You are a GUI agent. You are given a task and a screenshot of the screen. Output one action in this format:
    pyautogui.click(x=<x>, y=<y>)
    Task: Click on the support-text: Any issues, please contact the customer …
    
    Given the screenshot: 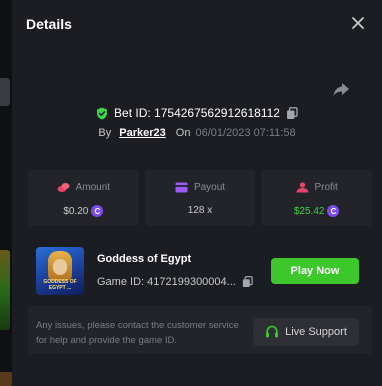 What is the action you would take?
    pyautogui.click(x=137, y=333)
    